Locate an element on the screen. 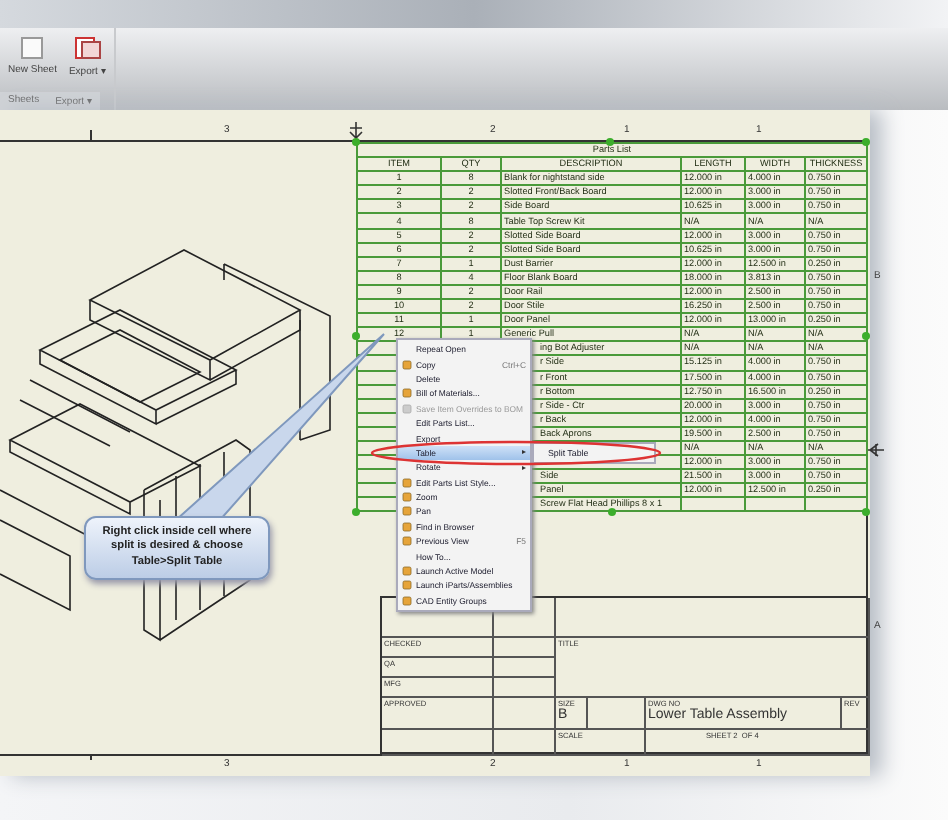 This screenshot has height=820, width=948. sheet-icon is located at coordinates (32, 48).